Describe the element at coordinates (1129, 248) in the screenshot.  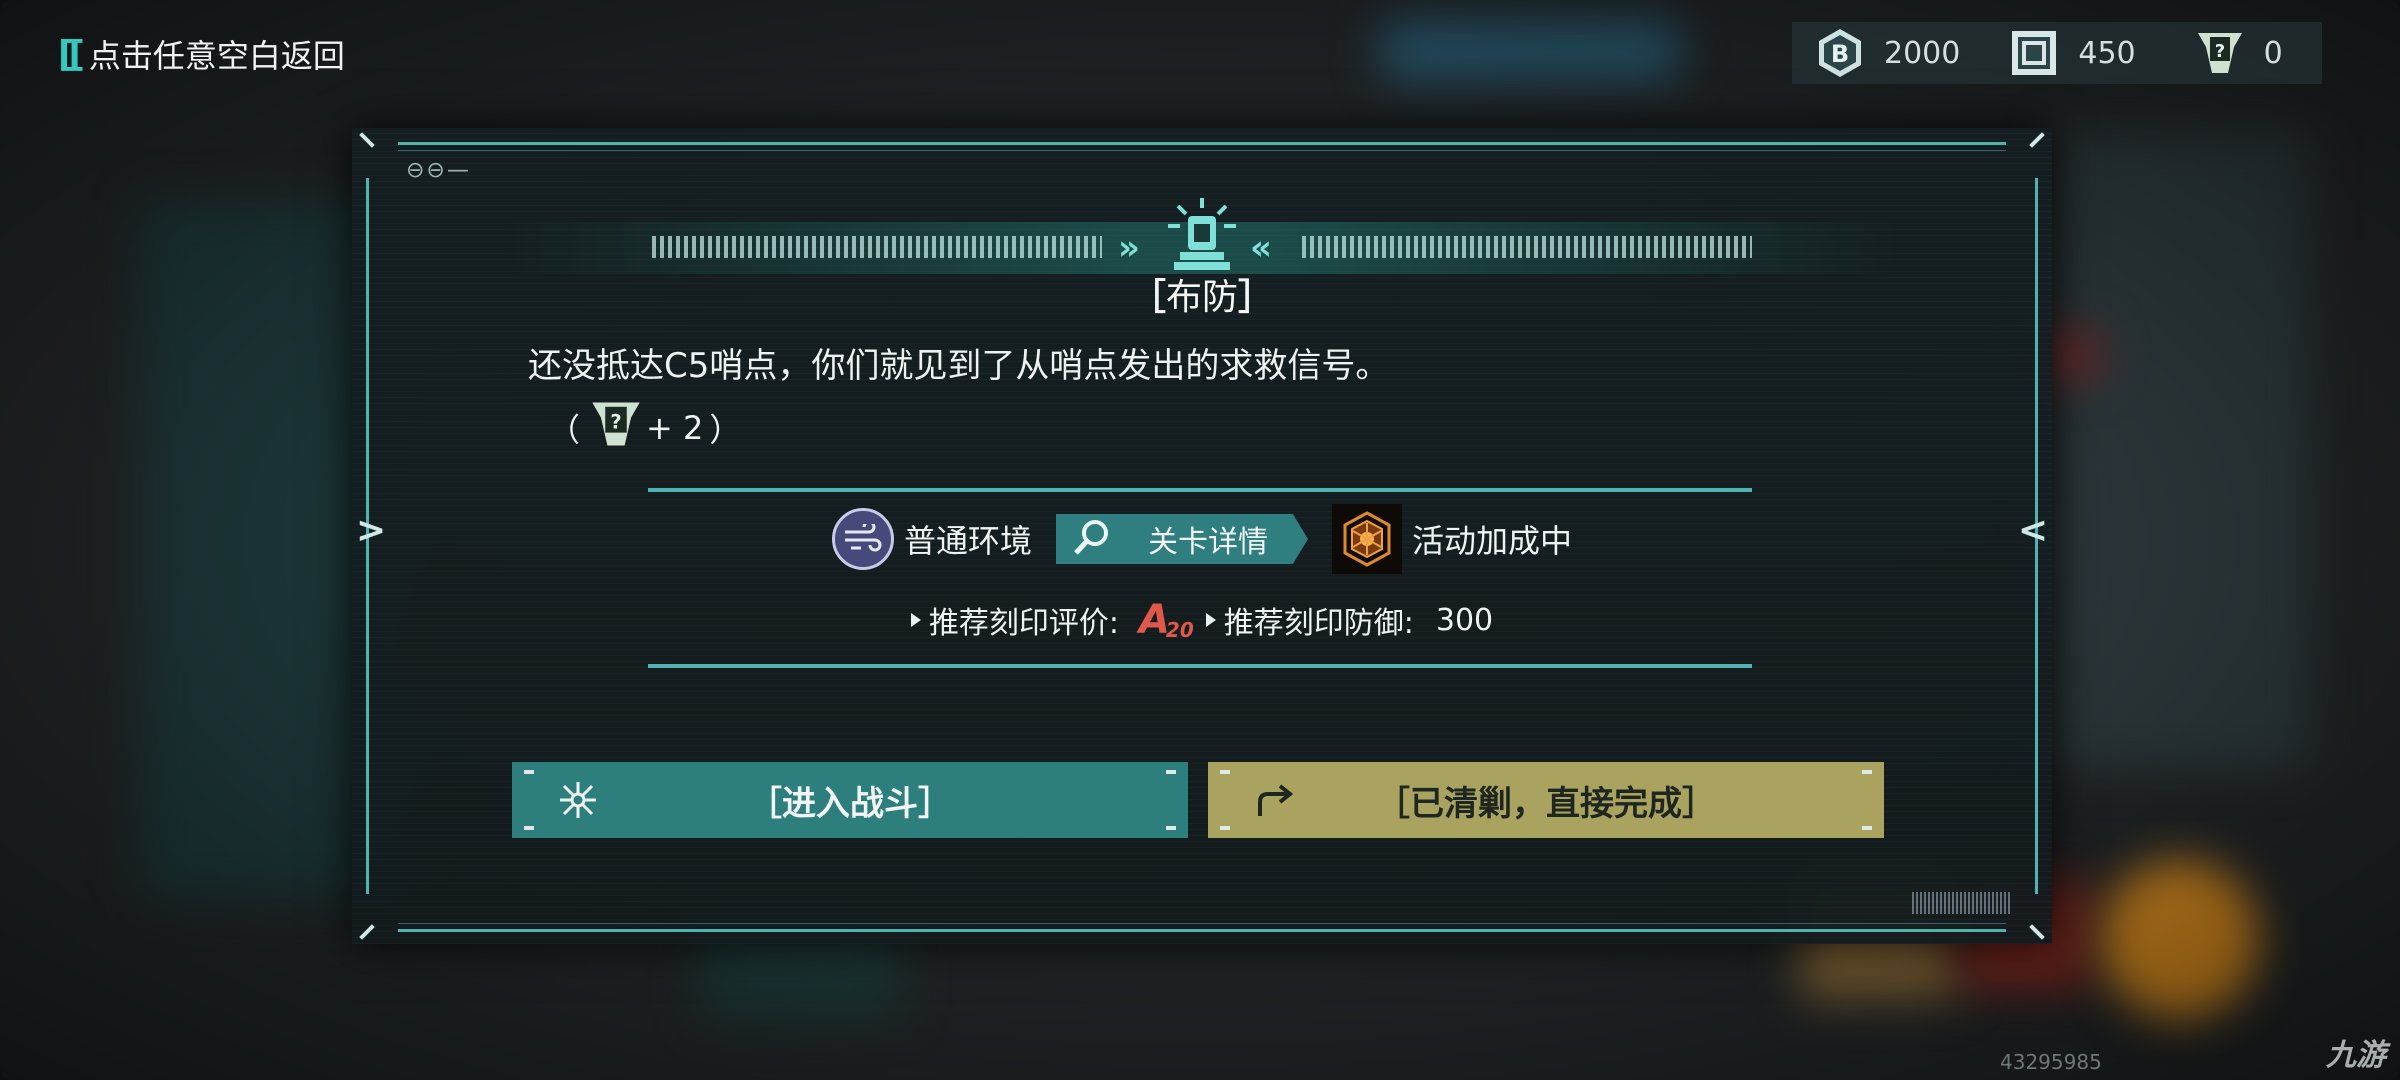
I see `chevron-right-icon: »` at that location.